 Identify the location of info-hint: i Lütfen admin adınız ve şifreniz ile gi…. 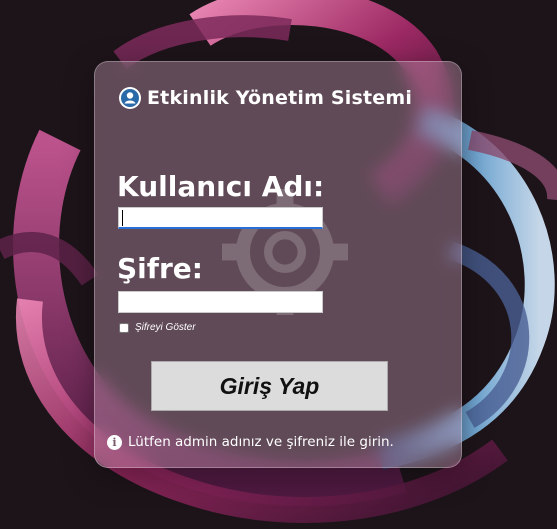
(250, 442).